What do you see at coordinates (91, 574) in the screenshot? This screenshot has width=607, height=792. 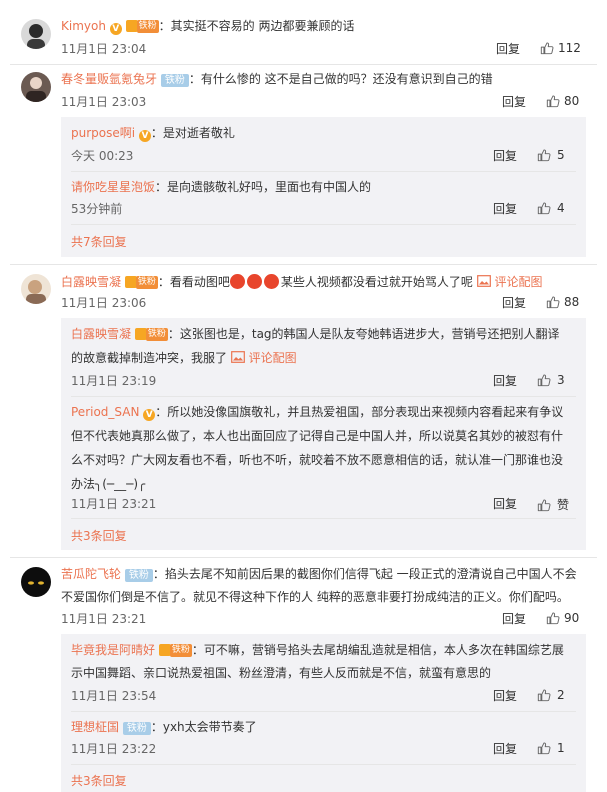 I see `username: 苦瓜陀飞轮` at bounding box center [91, 574].